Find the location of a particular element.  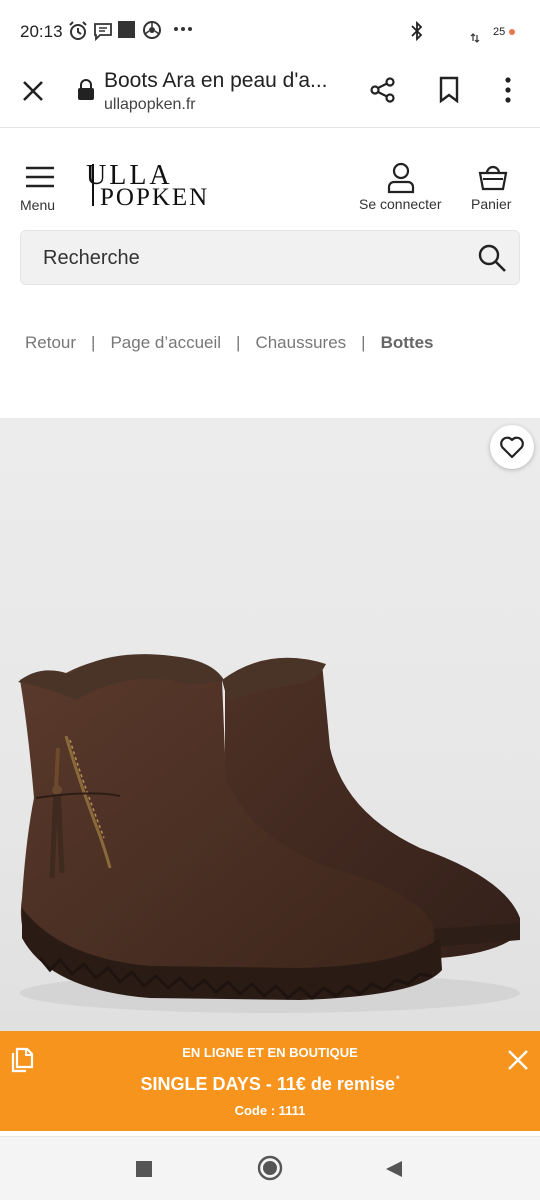

promo-title: SINGLE DAYS - 11€ de remise* is located at coordinates (270, 1084).